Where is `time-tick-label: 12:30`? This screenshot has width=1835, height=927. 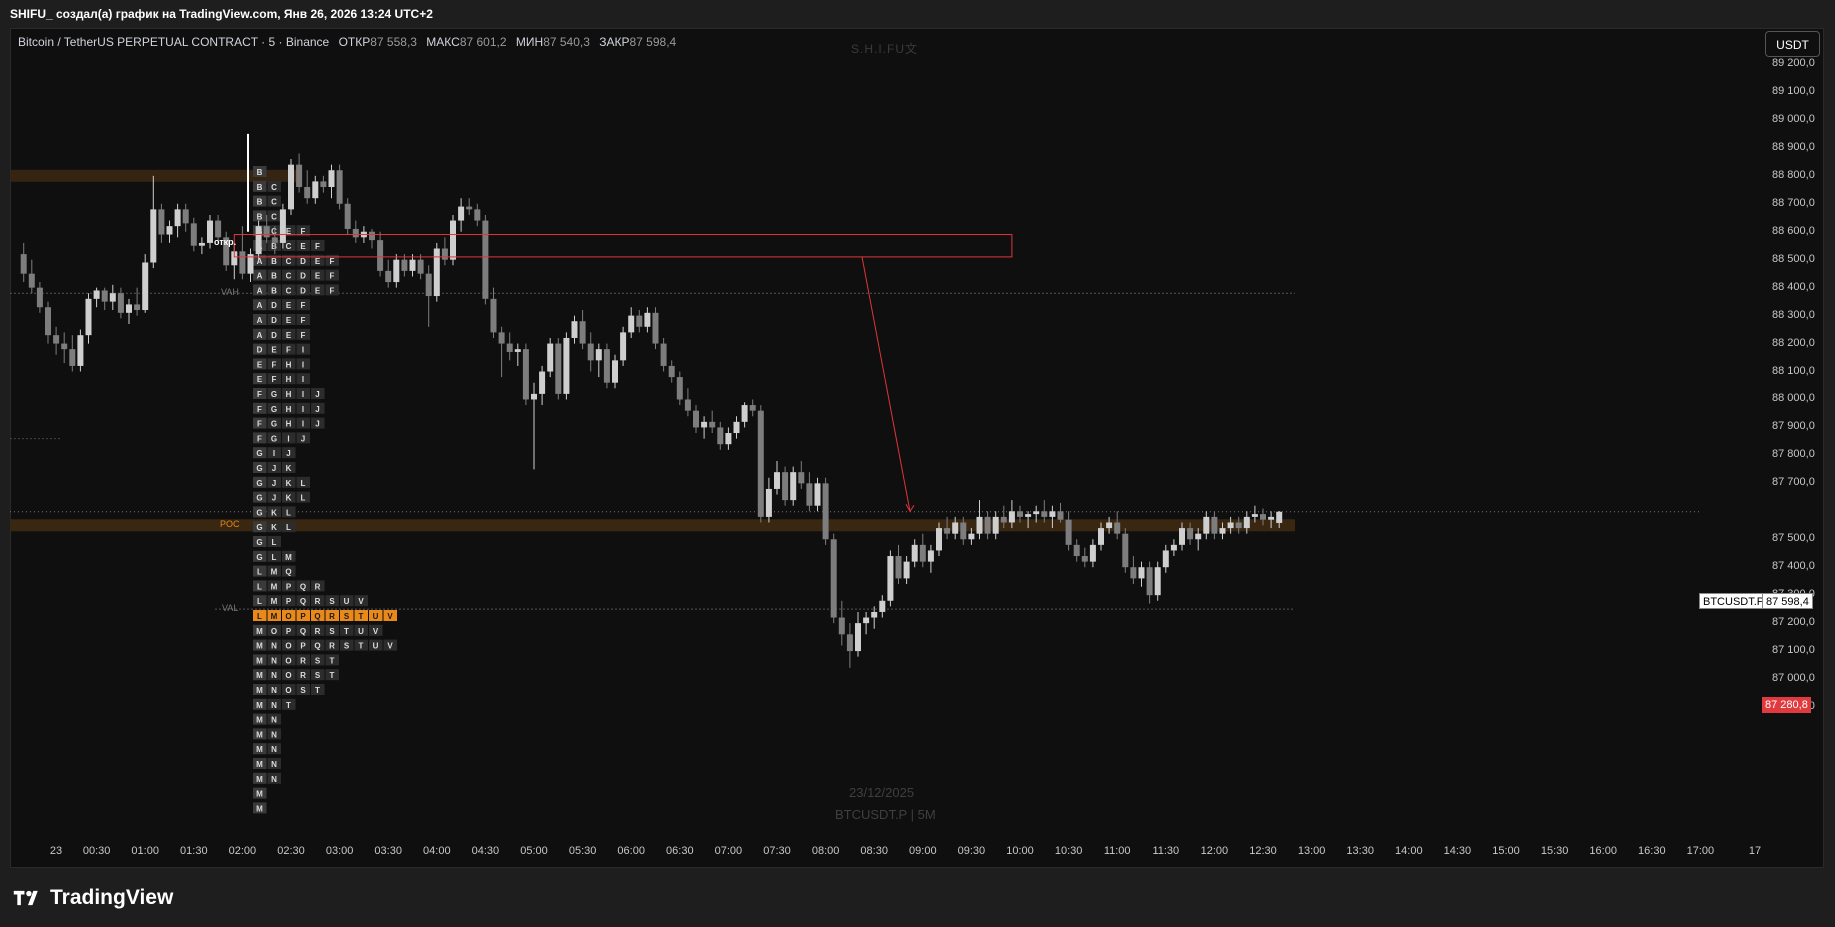
time-tick-label: 12:30 is located at coordinates (1263, 851).